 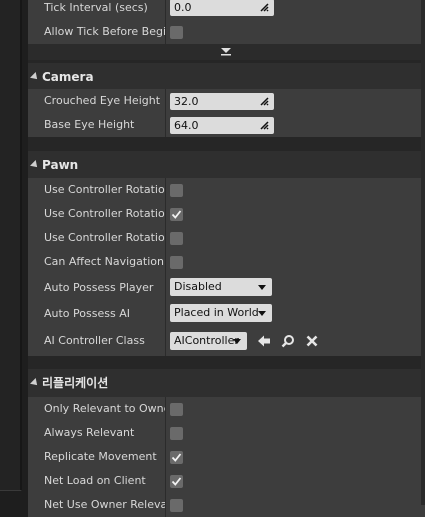 I want to click on dropdown-value: Disabled, so click(x=198, y=286).